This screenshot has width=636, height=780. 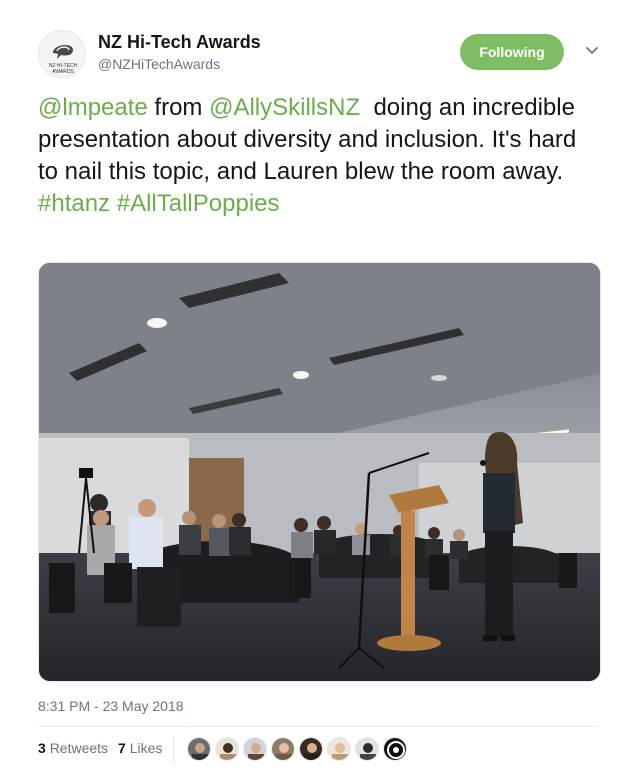 What do you see at coordinates (74, 203) in the screenshot?
I see `hashtag-link: #htanz` at bounding box center [74, 203].